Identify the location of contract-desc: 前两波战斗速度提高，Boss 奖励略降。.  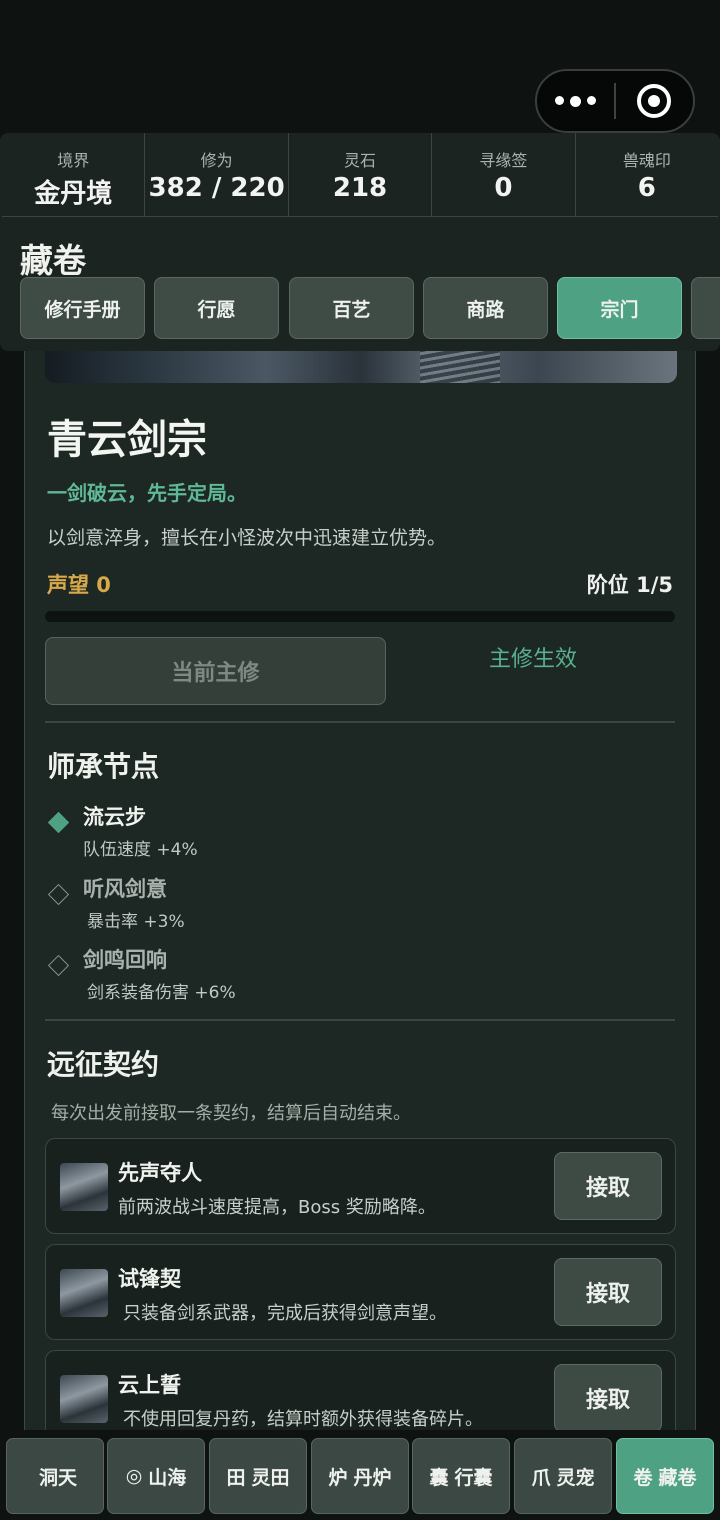
(277, 1207).